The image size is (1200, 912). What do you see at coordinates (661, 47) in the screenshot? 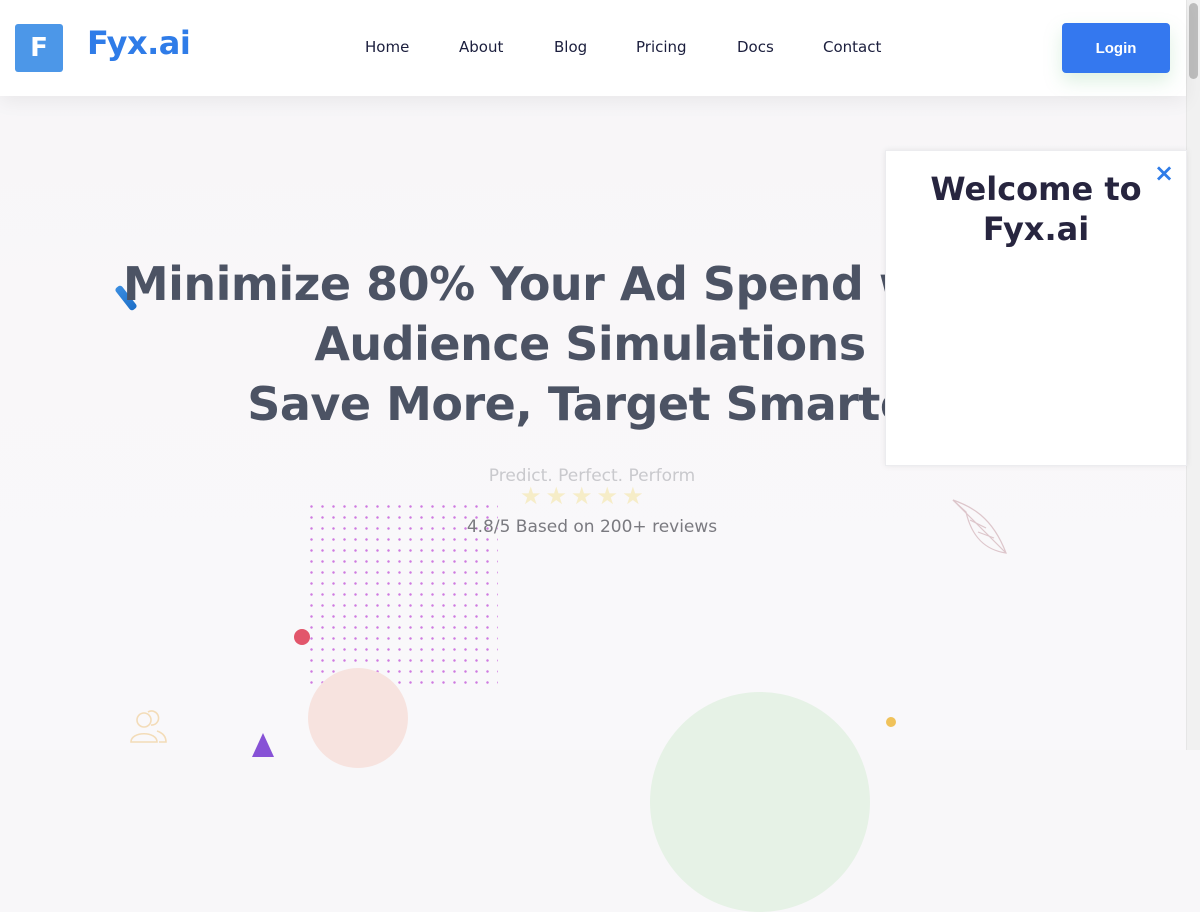
I see `nav-pricing: Pricing` at bounding box center [661, 47].